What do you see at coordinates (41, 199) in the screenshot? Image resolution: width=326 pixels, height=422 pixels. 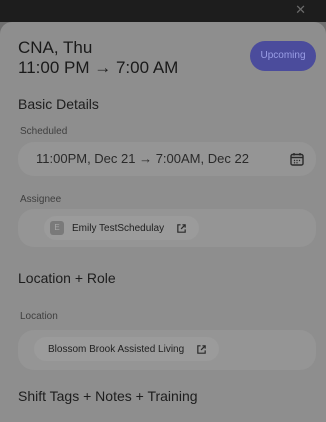 I see `assignee-label: Assignee` at bounding box center [41, 199].